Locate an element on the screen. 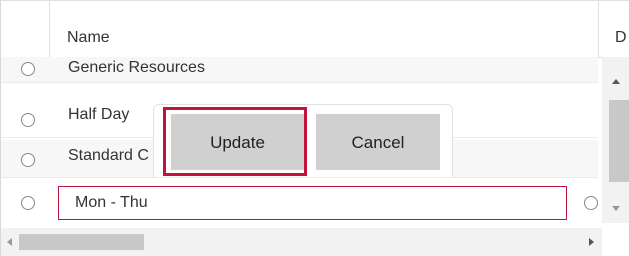  cancel-button: Cancel is located at coordinates (378, 142).